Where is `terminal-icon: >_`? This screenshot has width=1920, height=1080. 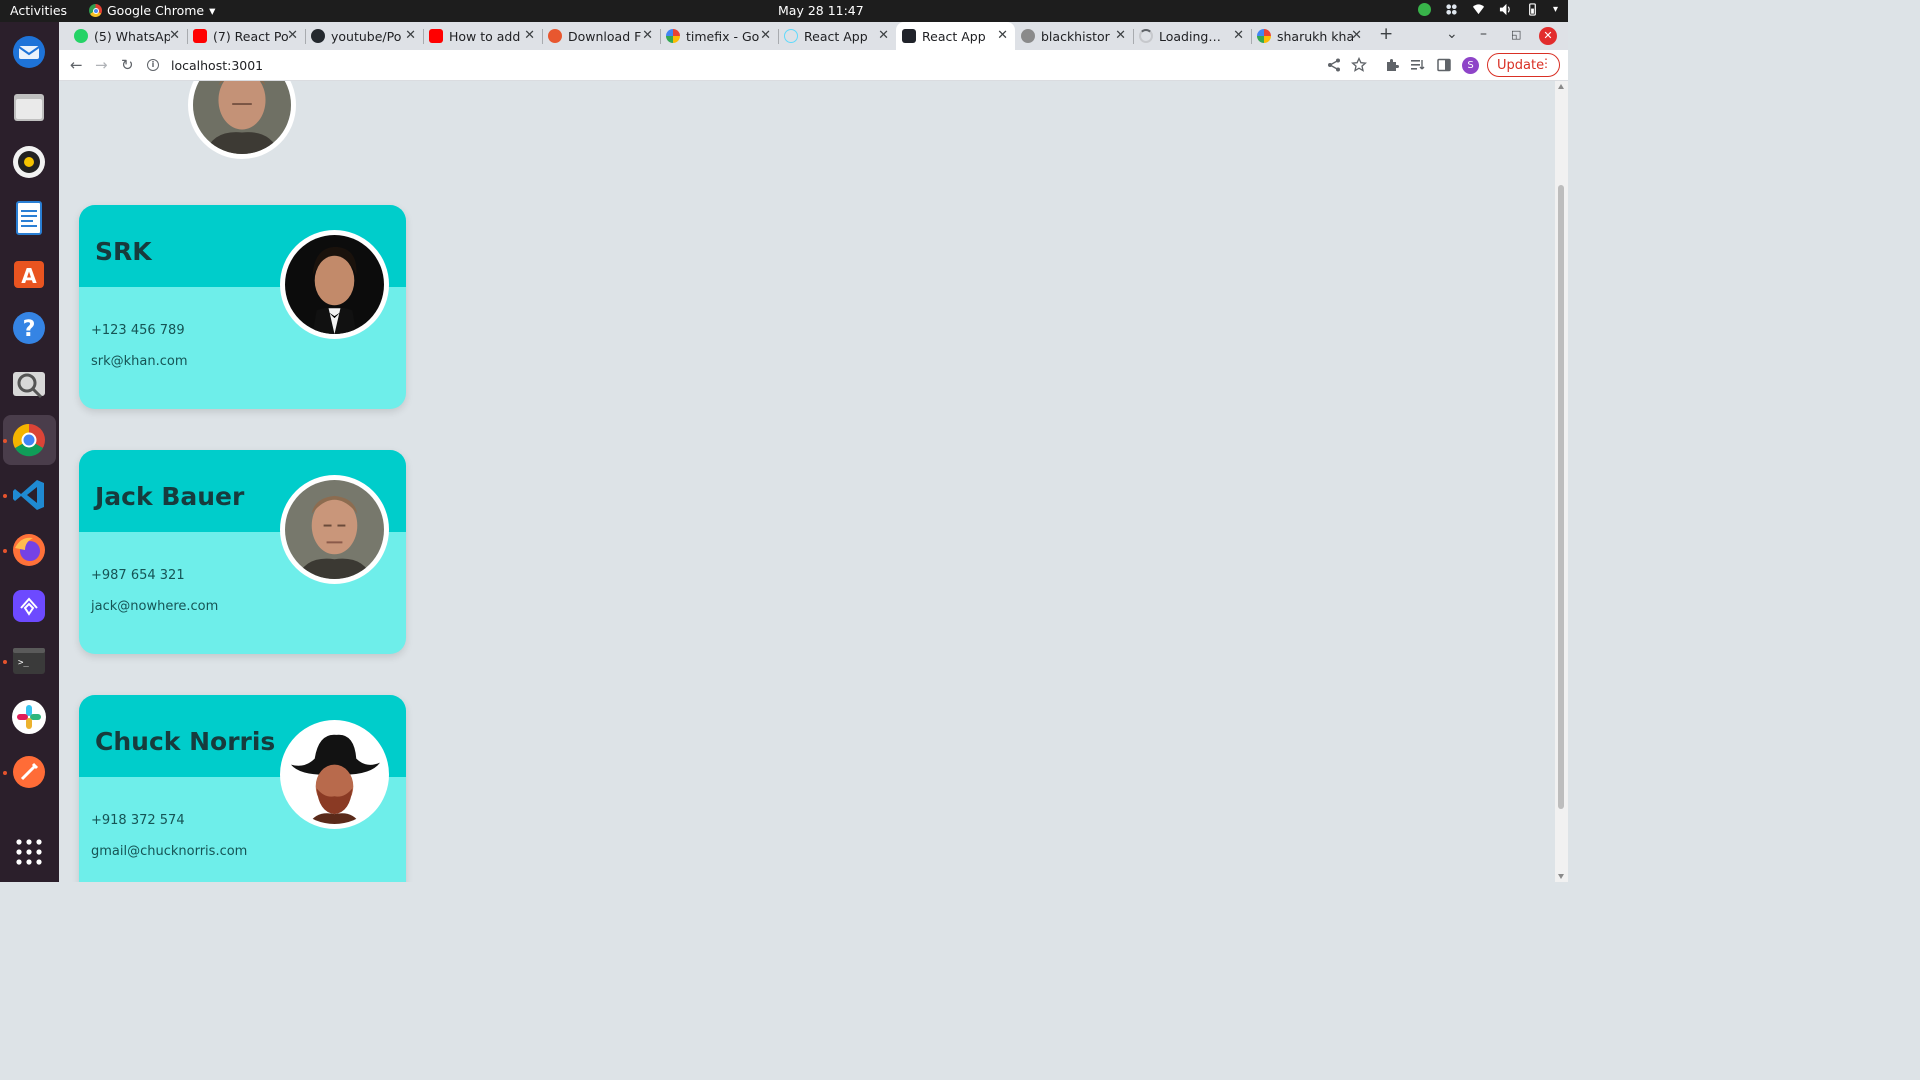 terminal-icon: >_ is located at coordinates (29, 661).